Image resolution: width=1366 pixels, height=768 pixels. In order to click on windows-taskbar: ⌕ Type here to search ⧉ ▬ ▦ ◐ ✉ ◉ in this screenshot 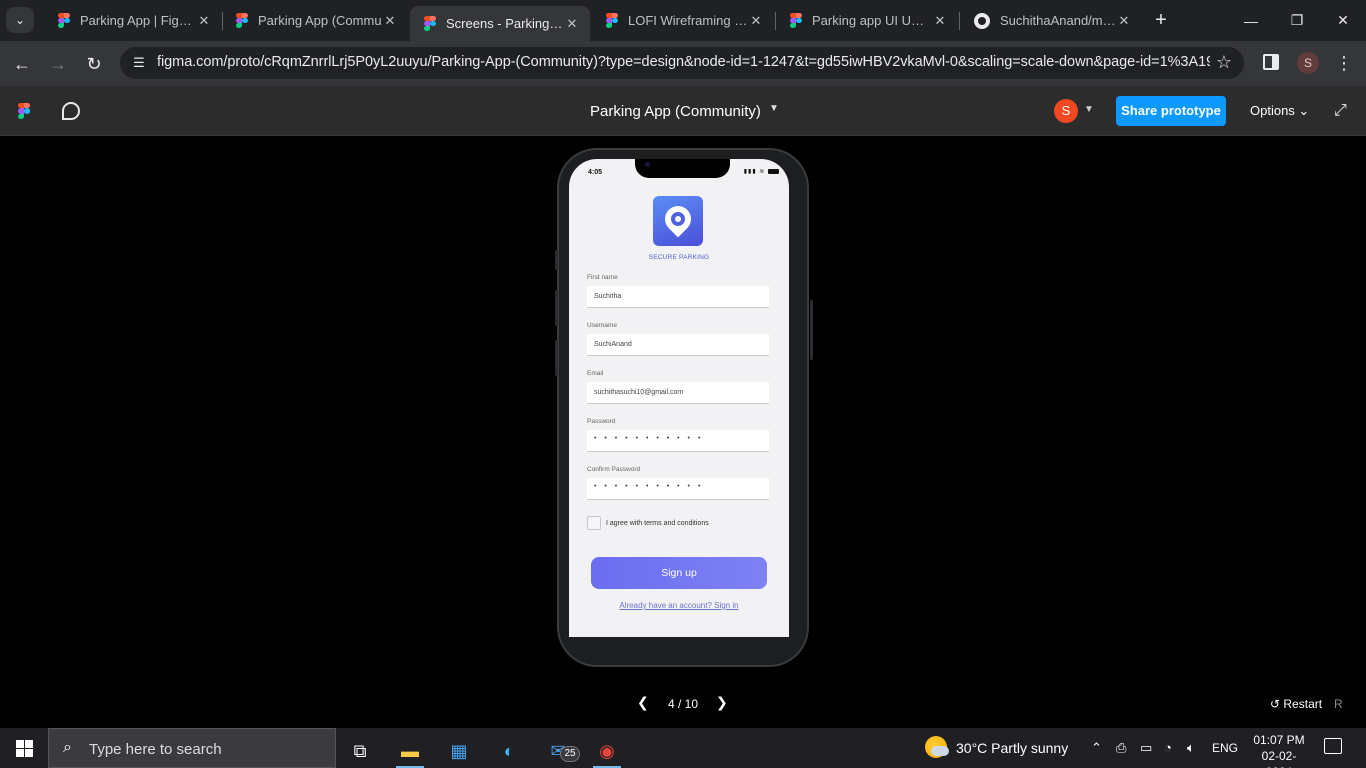, I will do `click(683, 748)`.